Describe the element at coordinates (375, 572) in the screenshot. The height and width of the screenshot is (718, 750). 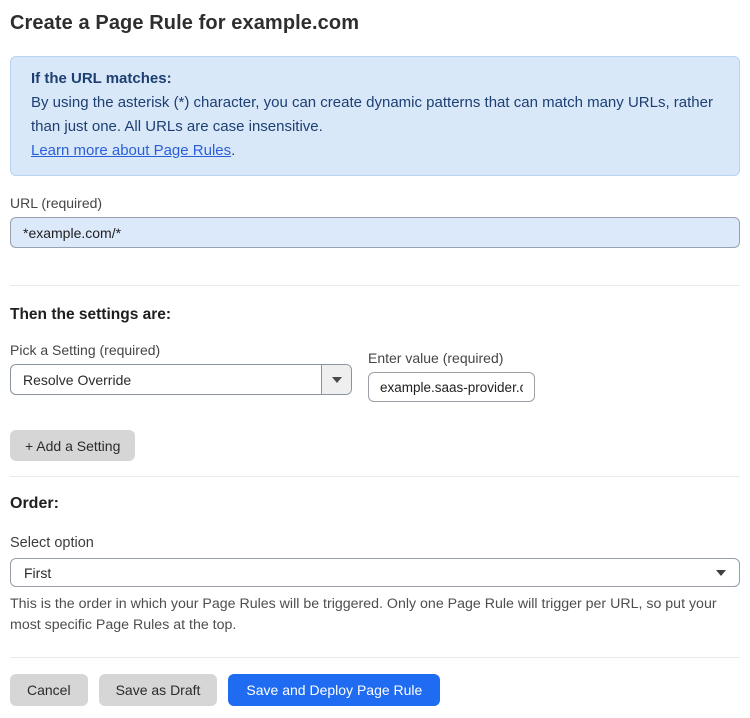
I see `order-select: First` at that location.